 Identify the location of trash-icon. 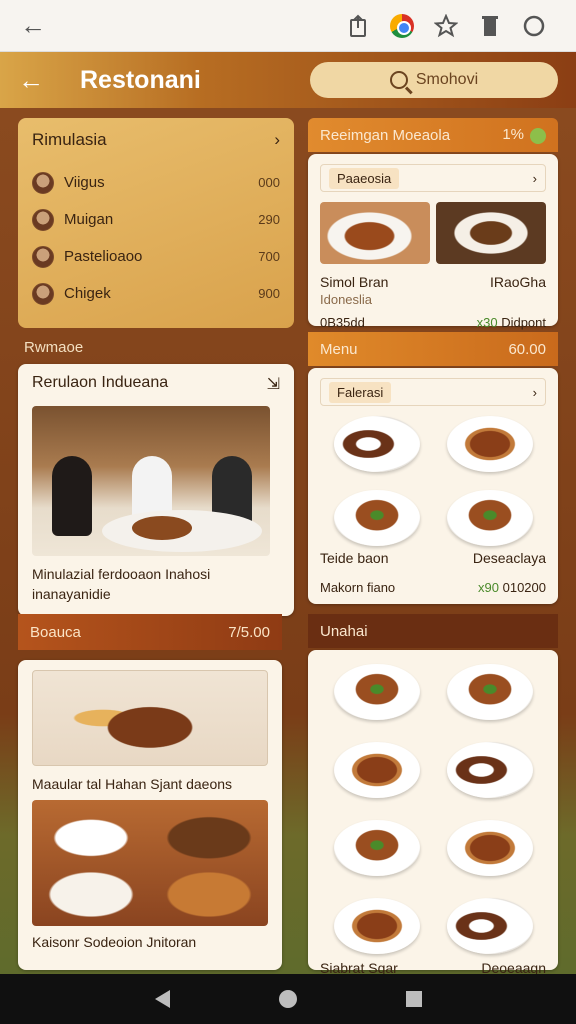
(490, 26).